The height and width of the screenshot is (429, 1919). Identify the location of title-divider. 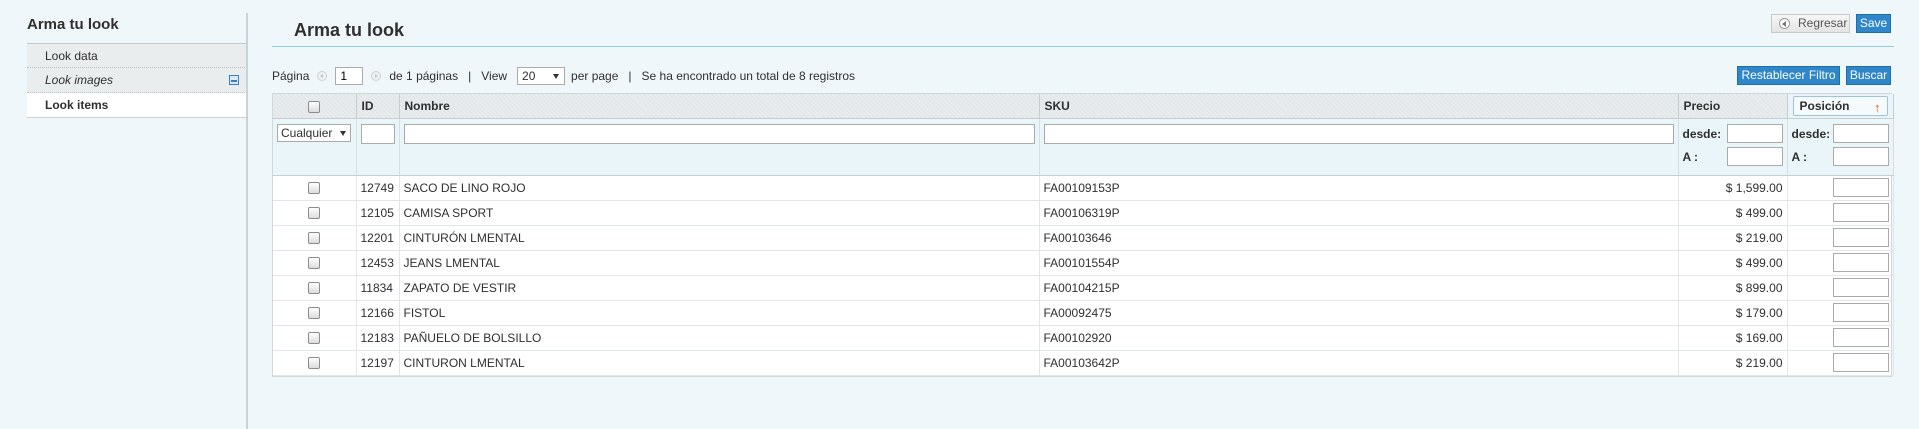
(1083, 46).